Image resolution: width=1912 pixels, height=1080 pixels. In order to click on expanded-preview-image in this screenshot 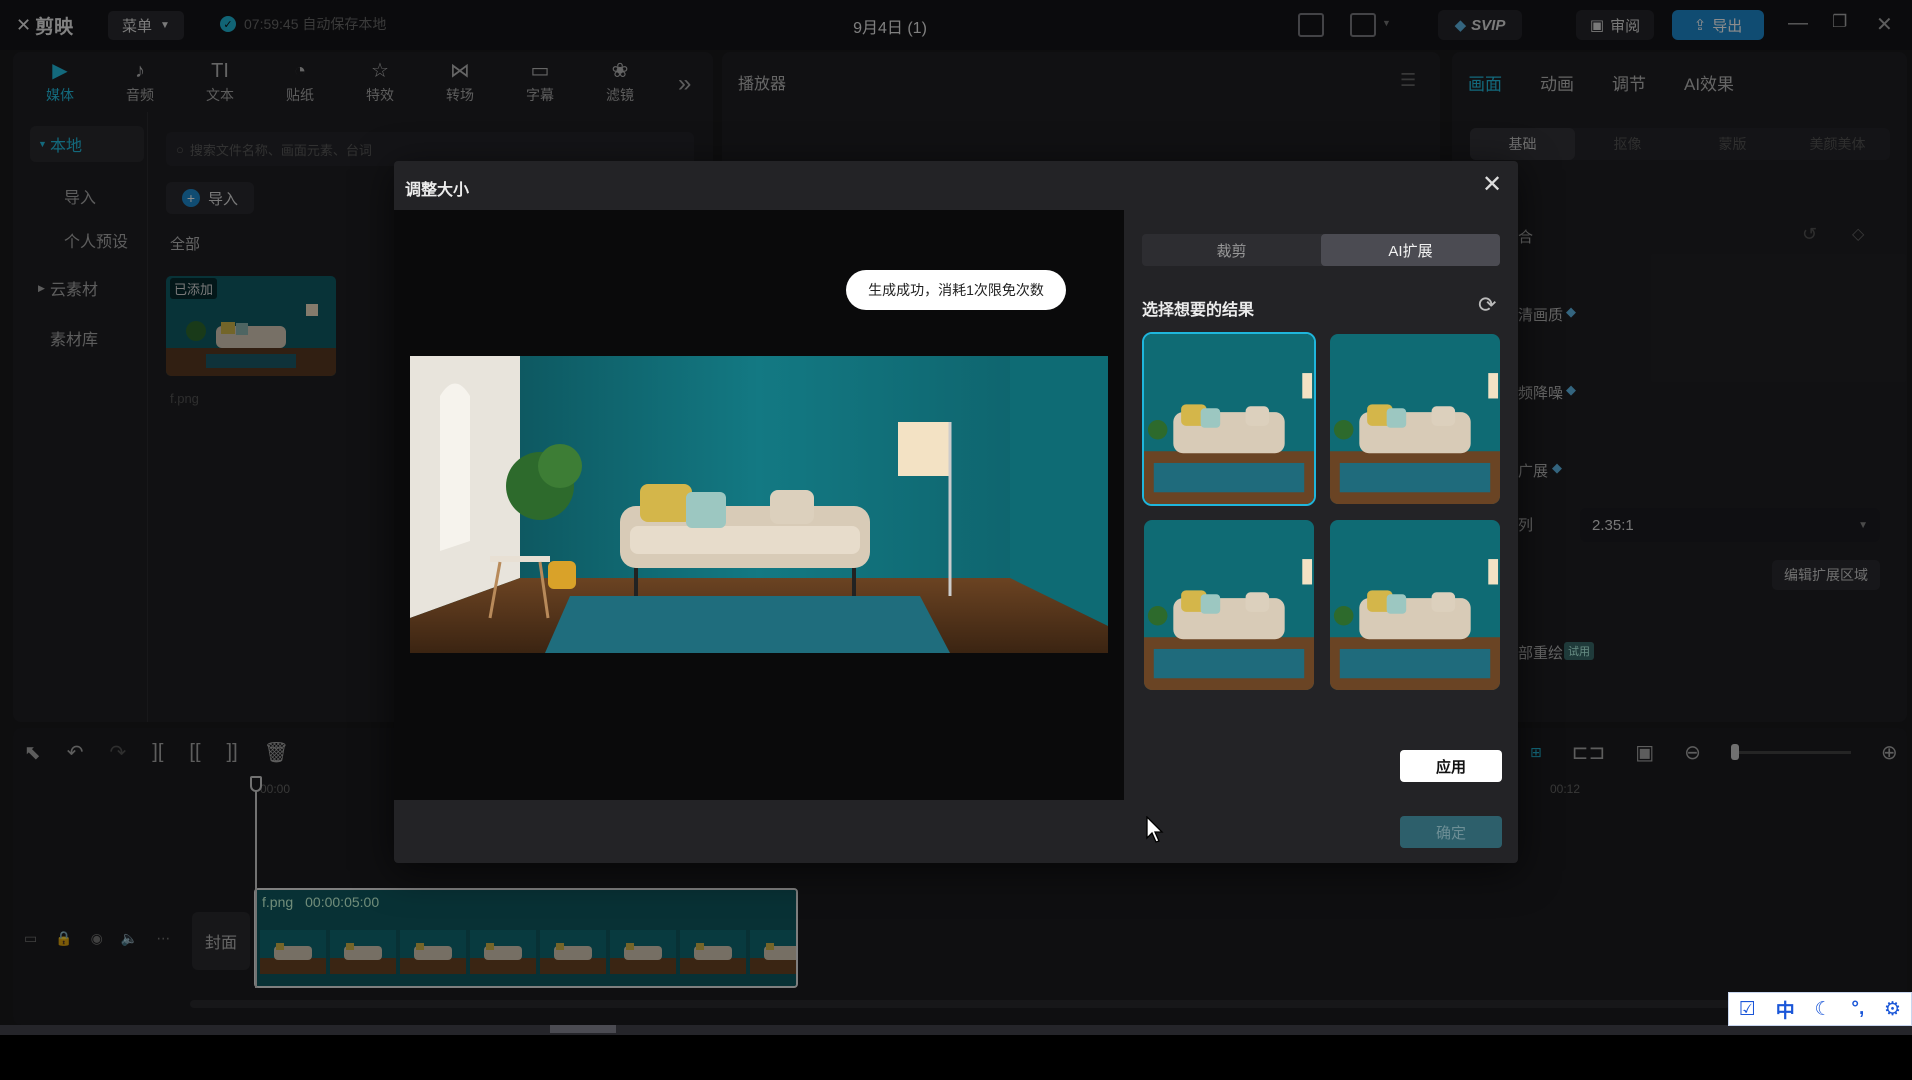, I will do `click(759, 504)`.